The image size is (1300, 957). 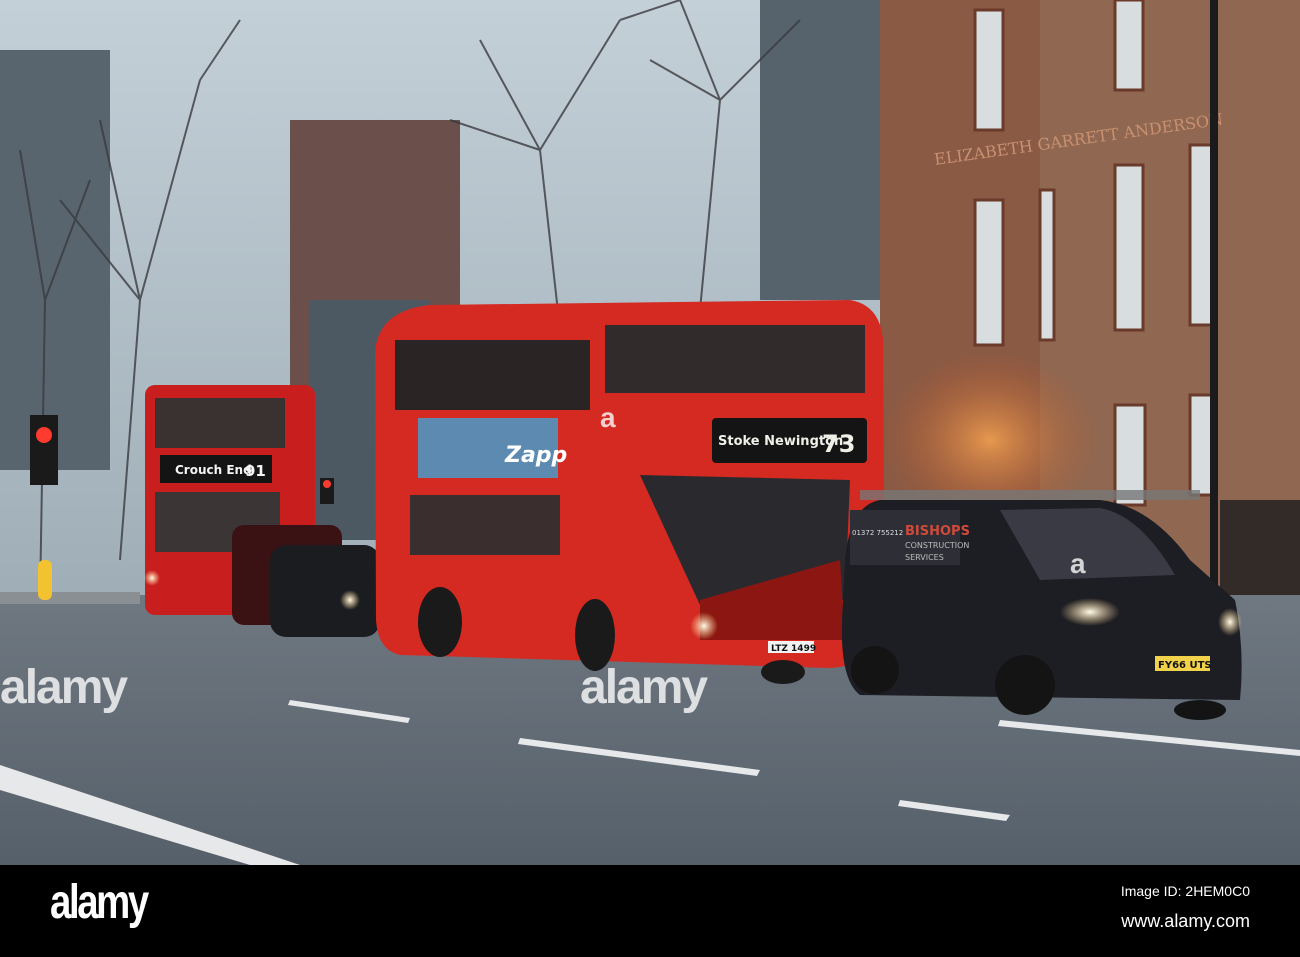 I want to click on watermark-left: alamy, so click(x=64, y=687).